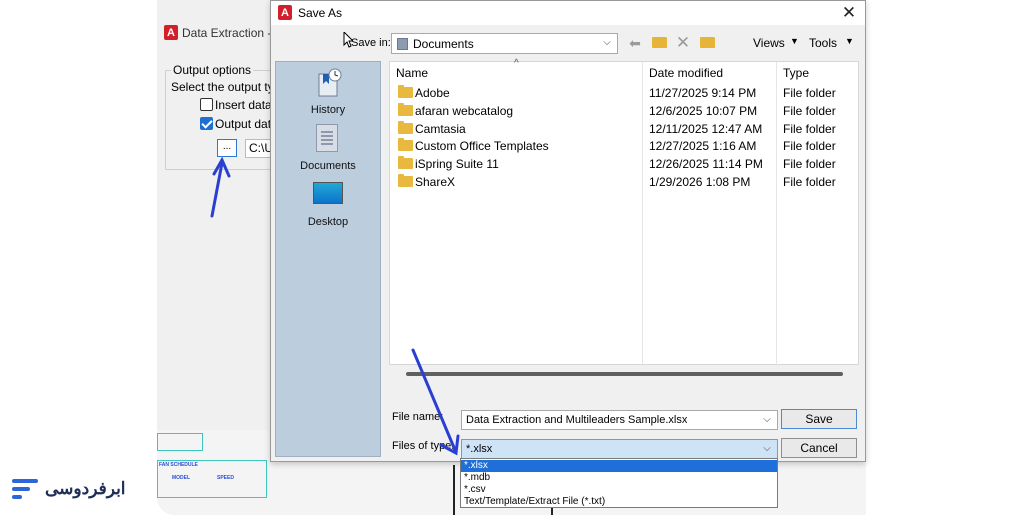 The height and width of the screenshot is (515, 1024). Describe the element at coordinates (482, 146) in the screenshot. I see `file-name: Custom Office Templates` at that location.